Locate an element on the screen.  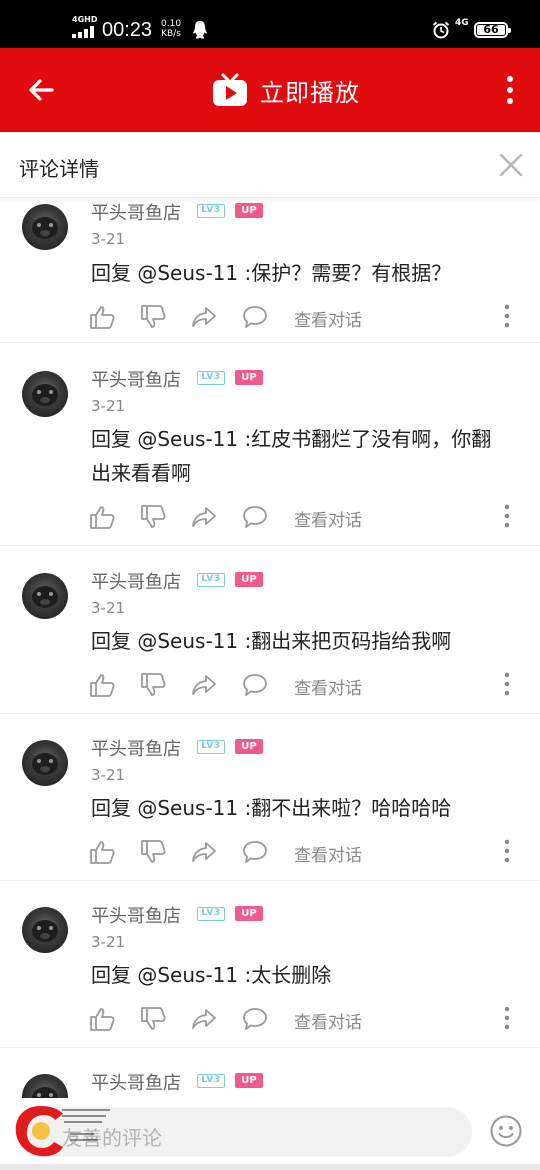
battery-level: 66 is located at coordinates (491, 29).